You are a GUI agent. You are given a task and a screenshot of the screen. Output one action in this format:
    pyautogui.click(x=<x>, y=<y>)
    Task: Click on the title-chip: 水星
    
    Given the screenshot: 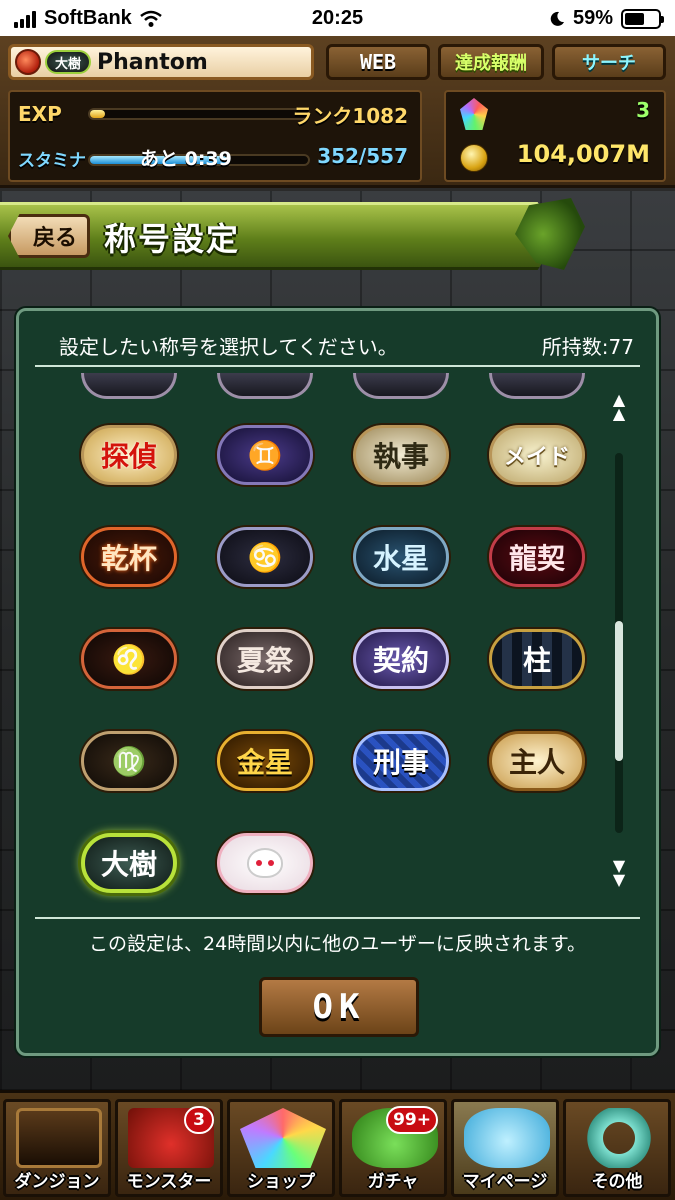 What is the action you would take?
    pyautogui.click(x=401, y=557)
    